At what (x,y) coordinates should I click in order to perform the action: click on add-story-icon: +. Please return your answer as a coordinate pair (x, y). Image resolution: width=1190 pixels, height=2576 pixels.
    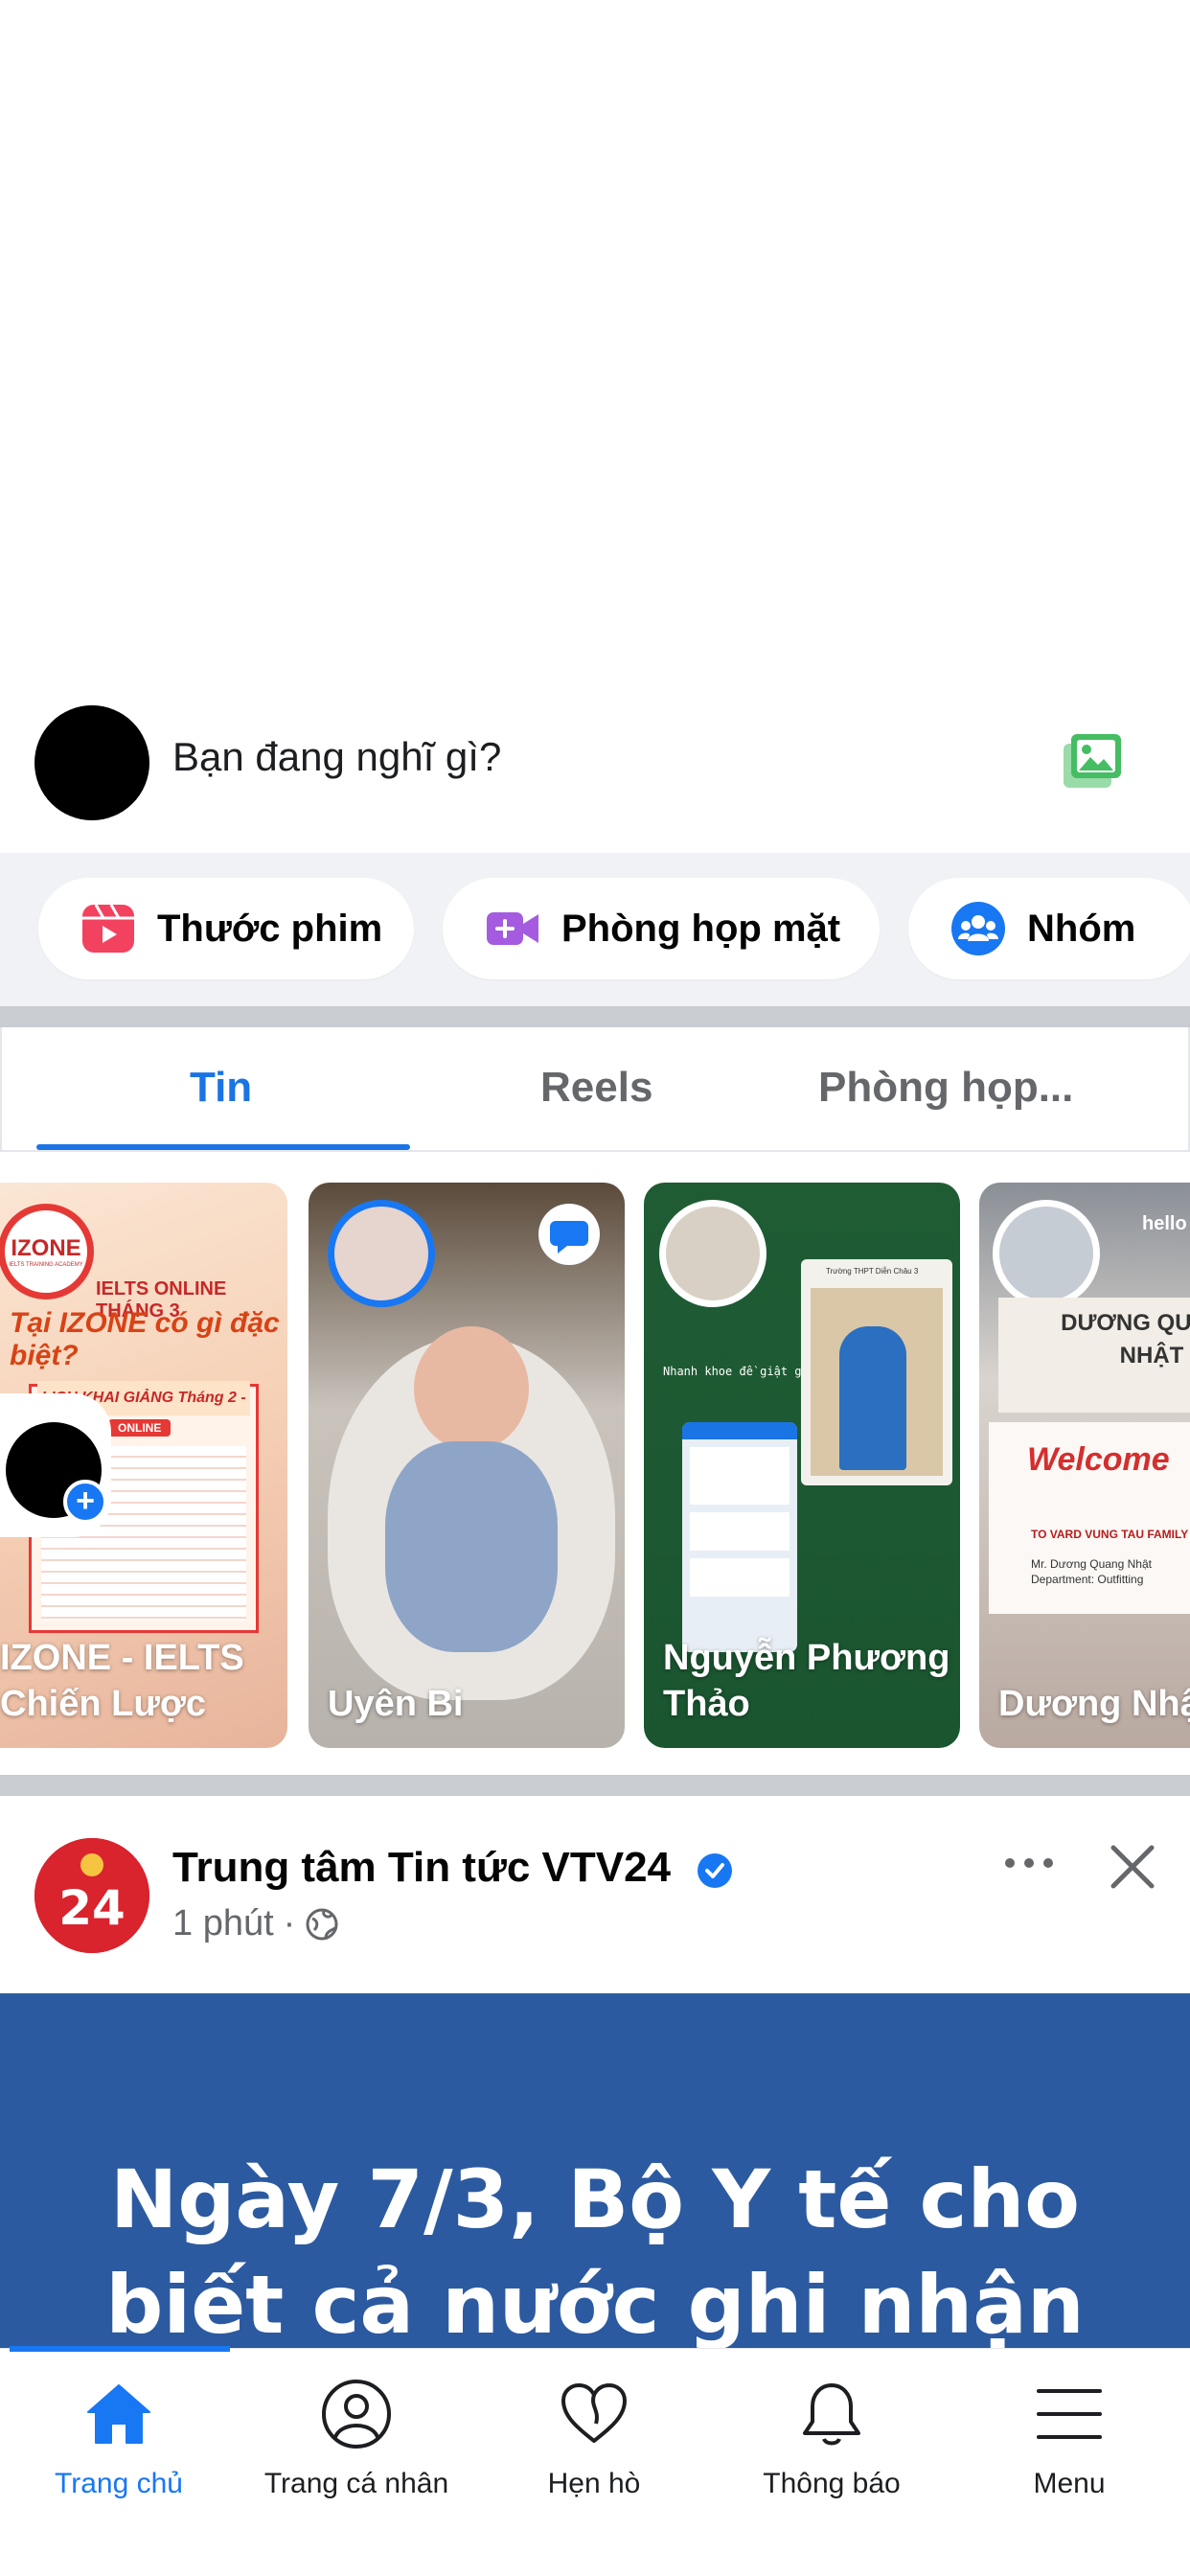
    Looking at the image, I should click on (85, 1502).